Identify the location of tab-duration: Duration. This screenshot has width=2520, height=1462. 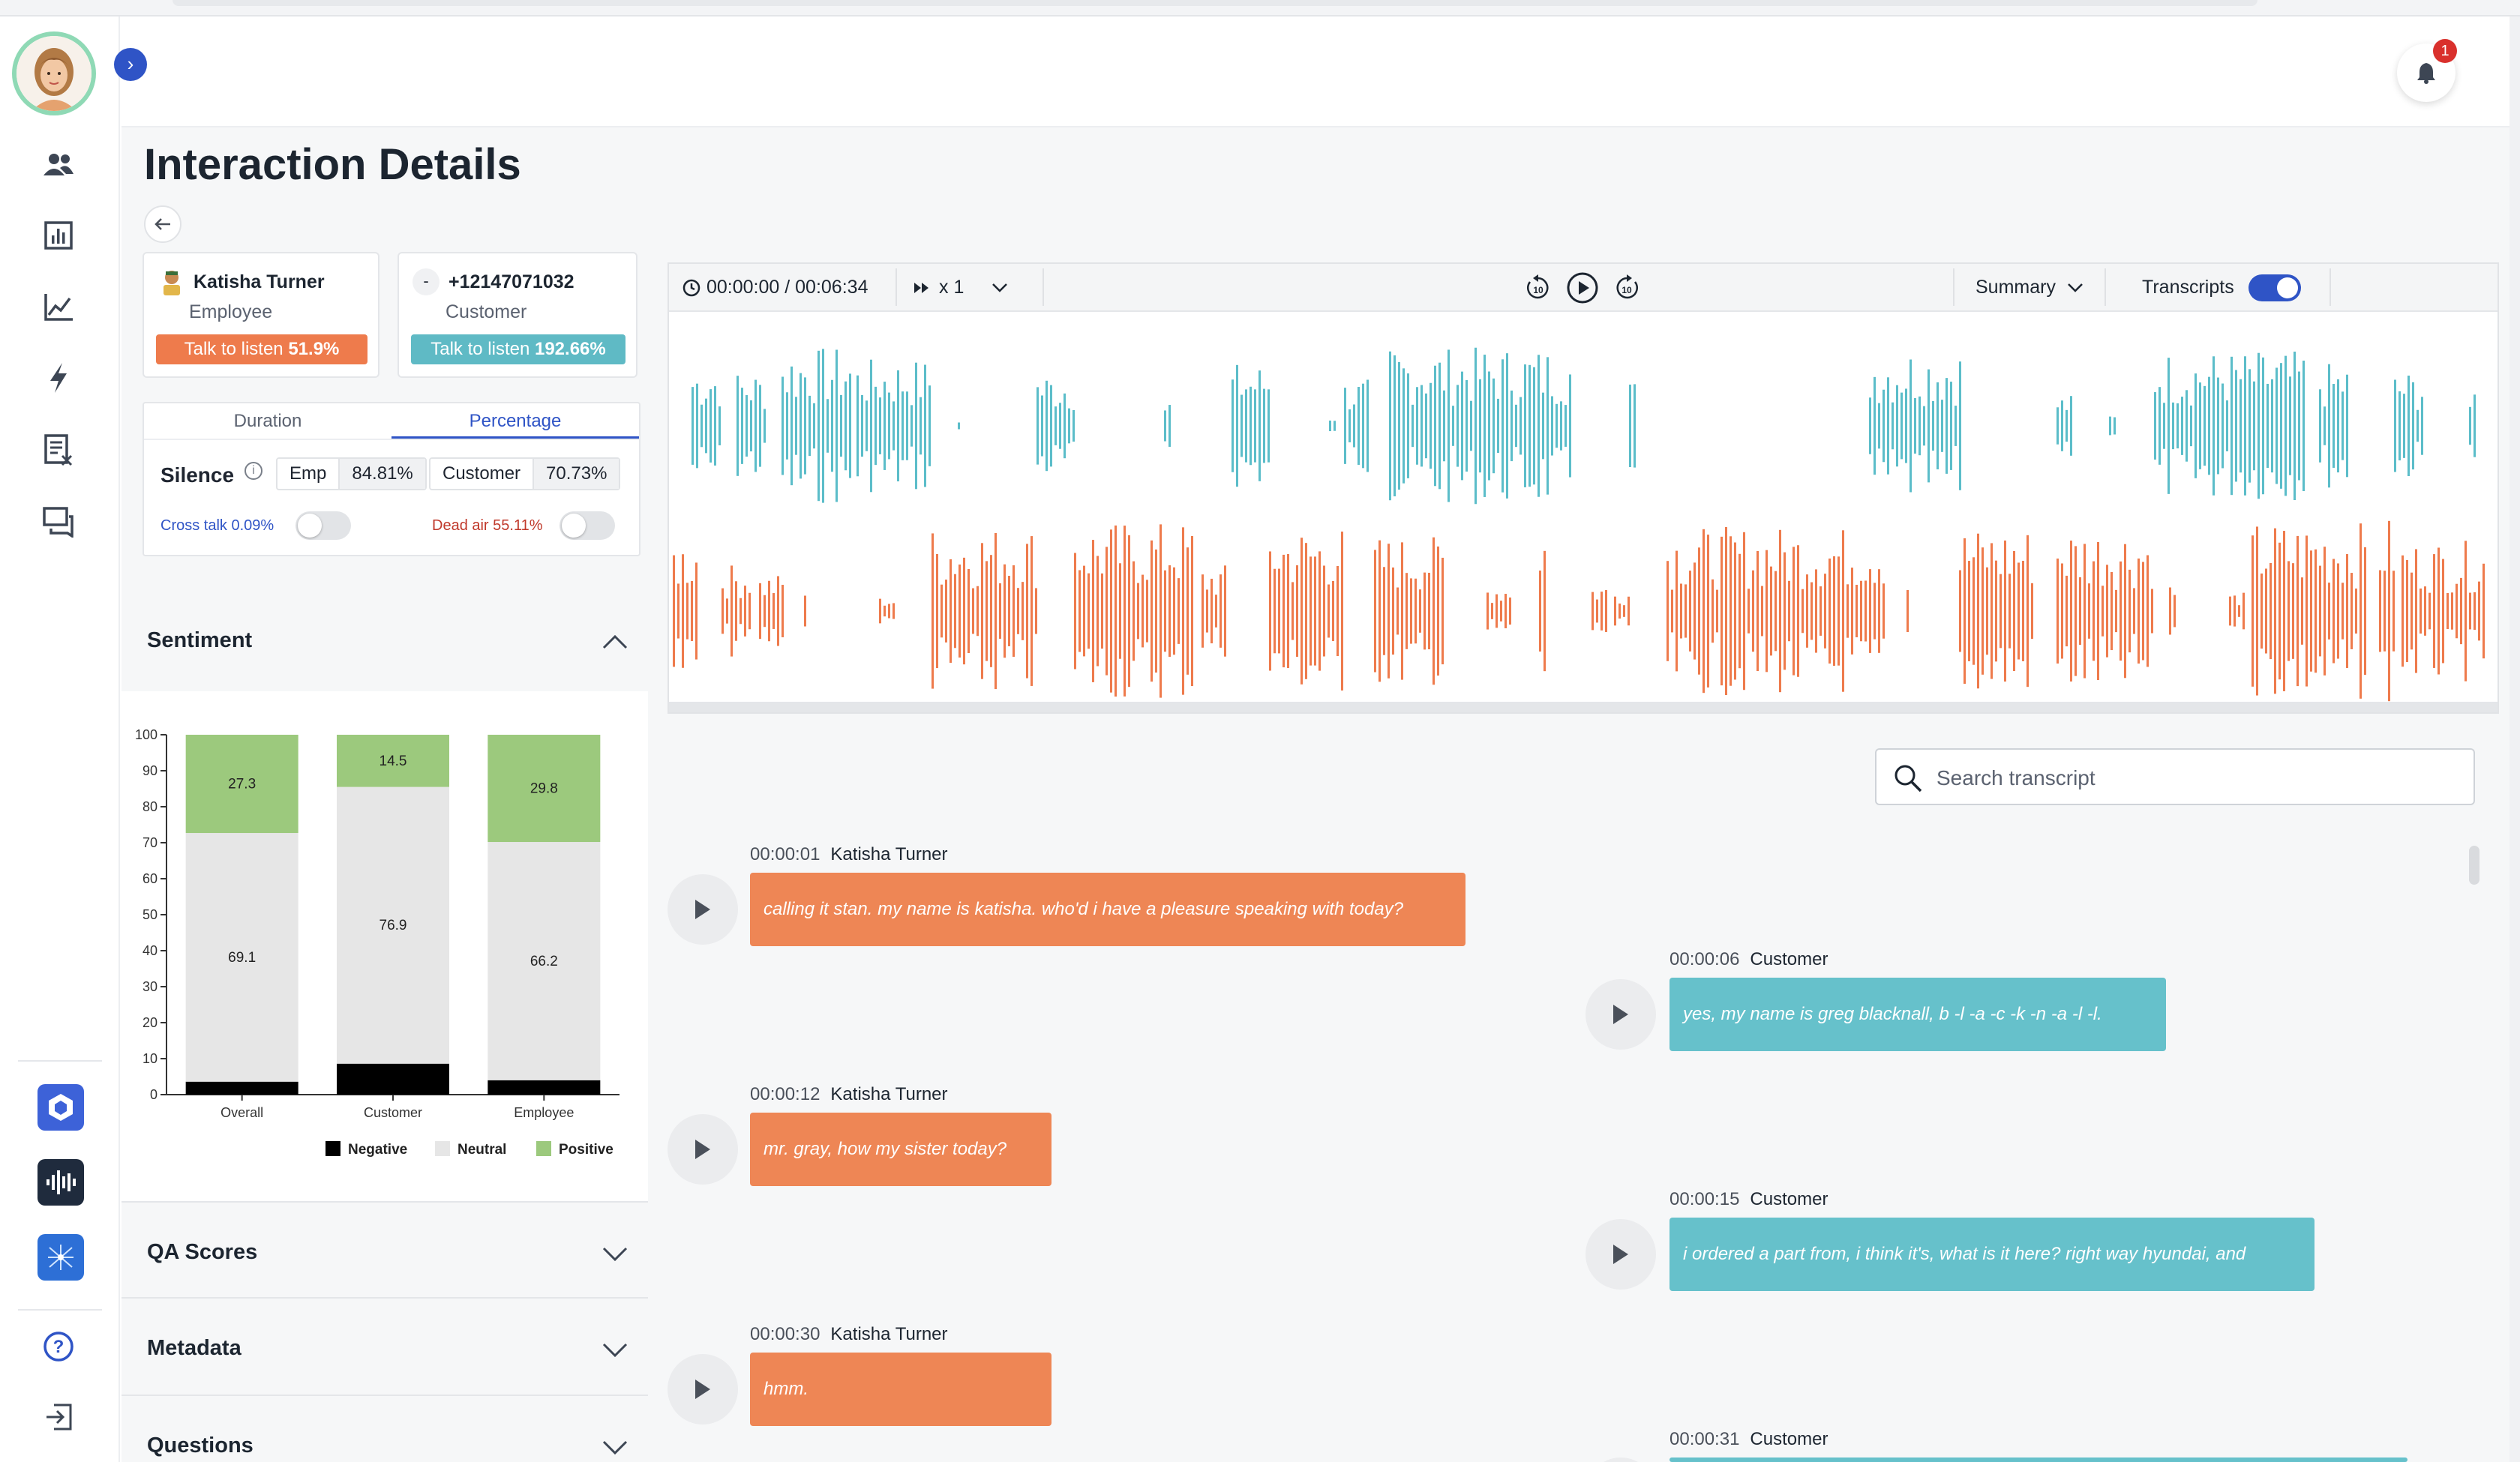
(268, 421).